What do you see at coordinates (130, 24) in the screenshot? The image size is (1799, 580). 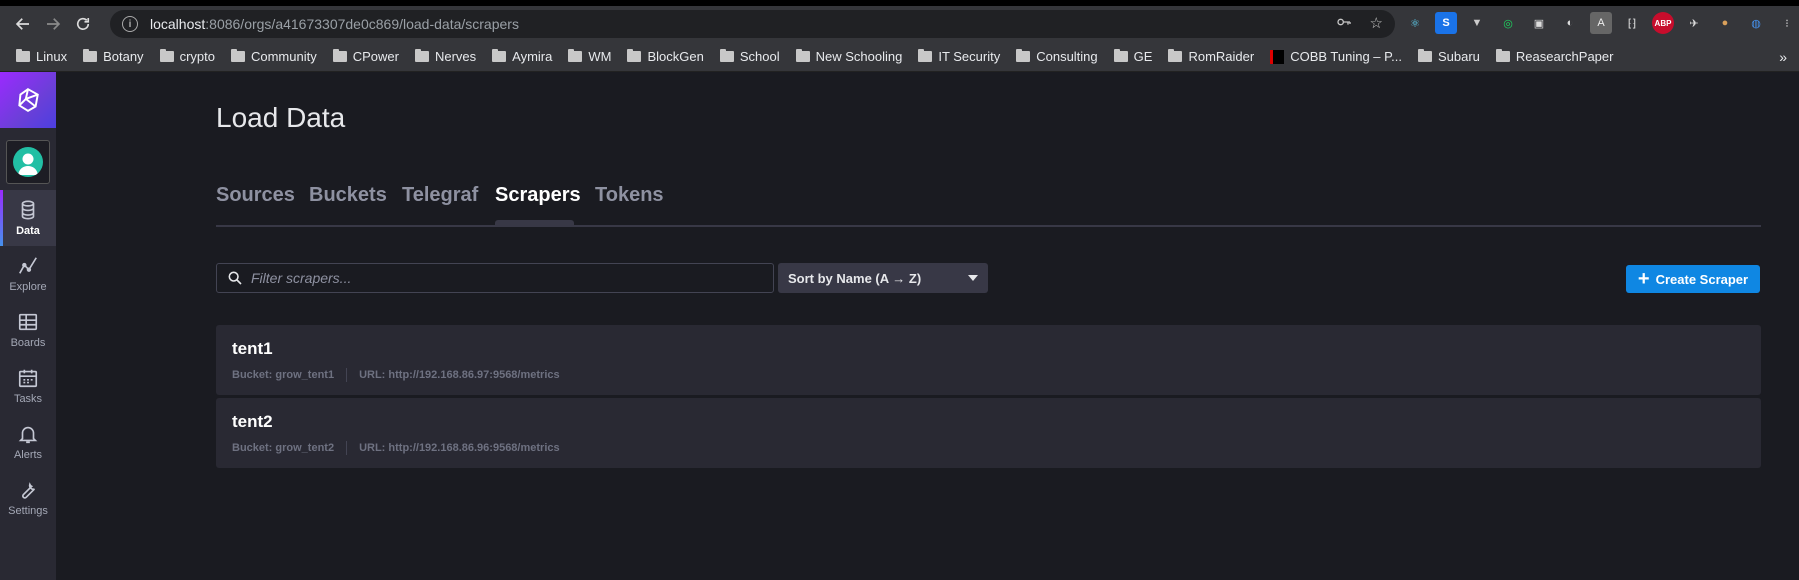 I see `info-icon: i` at bounding box center [130, 24].